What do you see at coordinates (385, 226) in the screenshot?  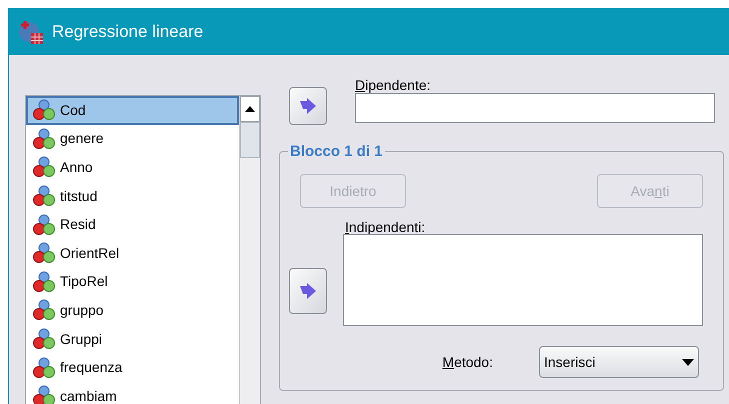 I see `independents-label: Indipendenti:` at bounding box center [385, 226].